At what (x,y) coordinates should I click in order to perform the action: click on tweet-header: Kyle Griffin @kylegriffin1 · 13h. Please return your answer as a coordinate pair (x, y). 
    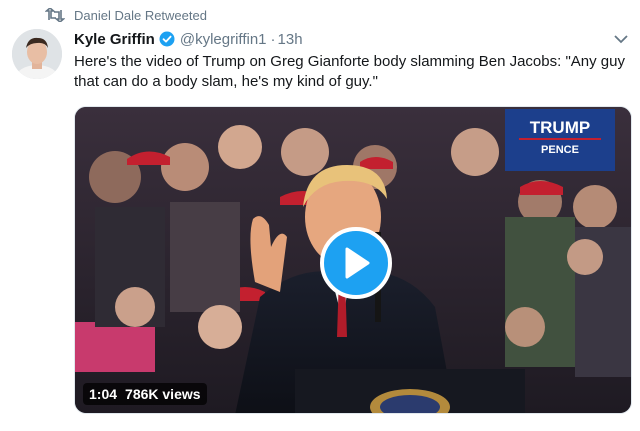
    Looking at the image, I should click on (188, 39).